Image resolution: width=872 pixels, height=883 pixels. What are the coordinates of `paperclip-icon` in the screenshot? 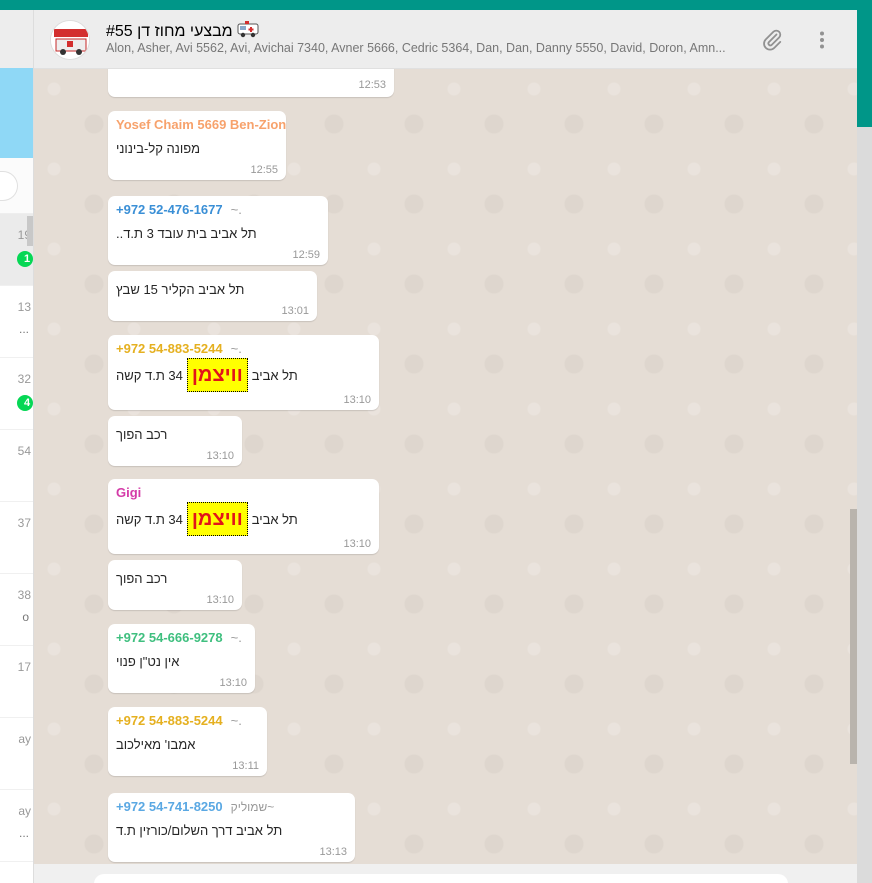 It's located at (772, 40).